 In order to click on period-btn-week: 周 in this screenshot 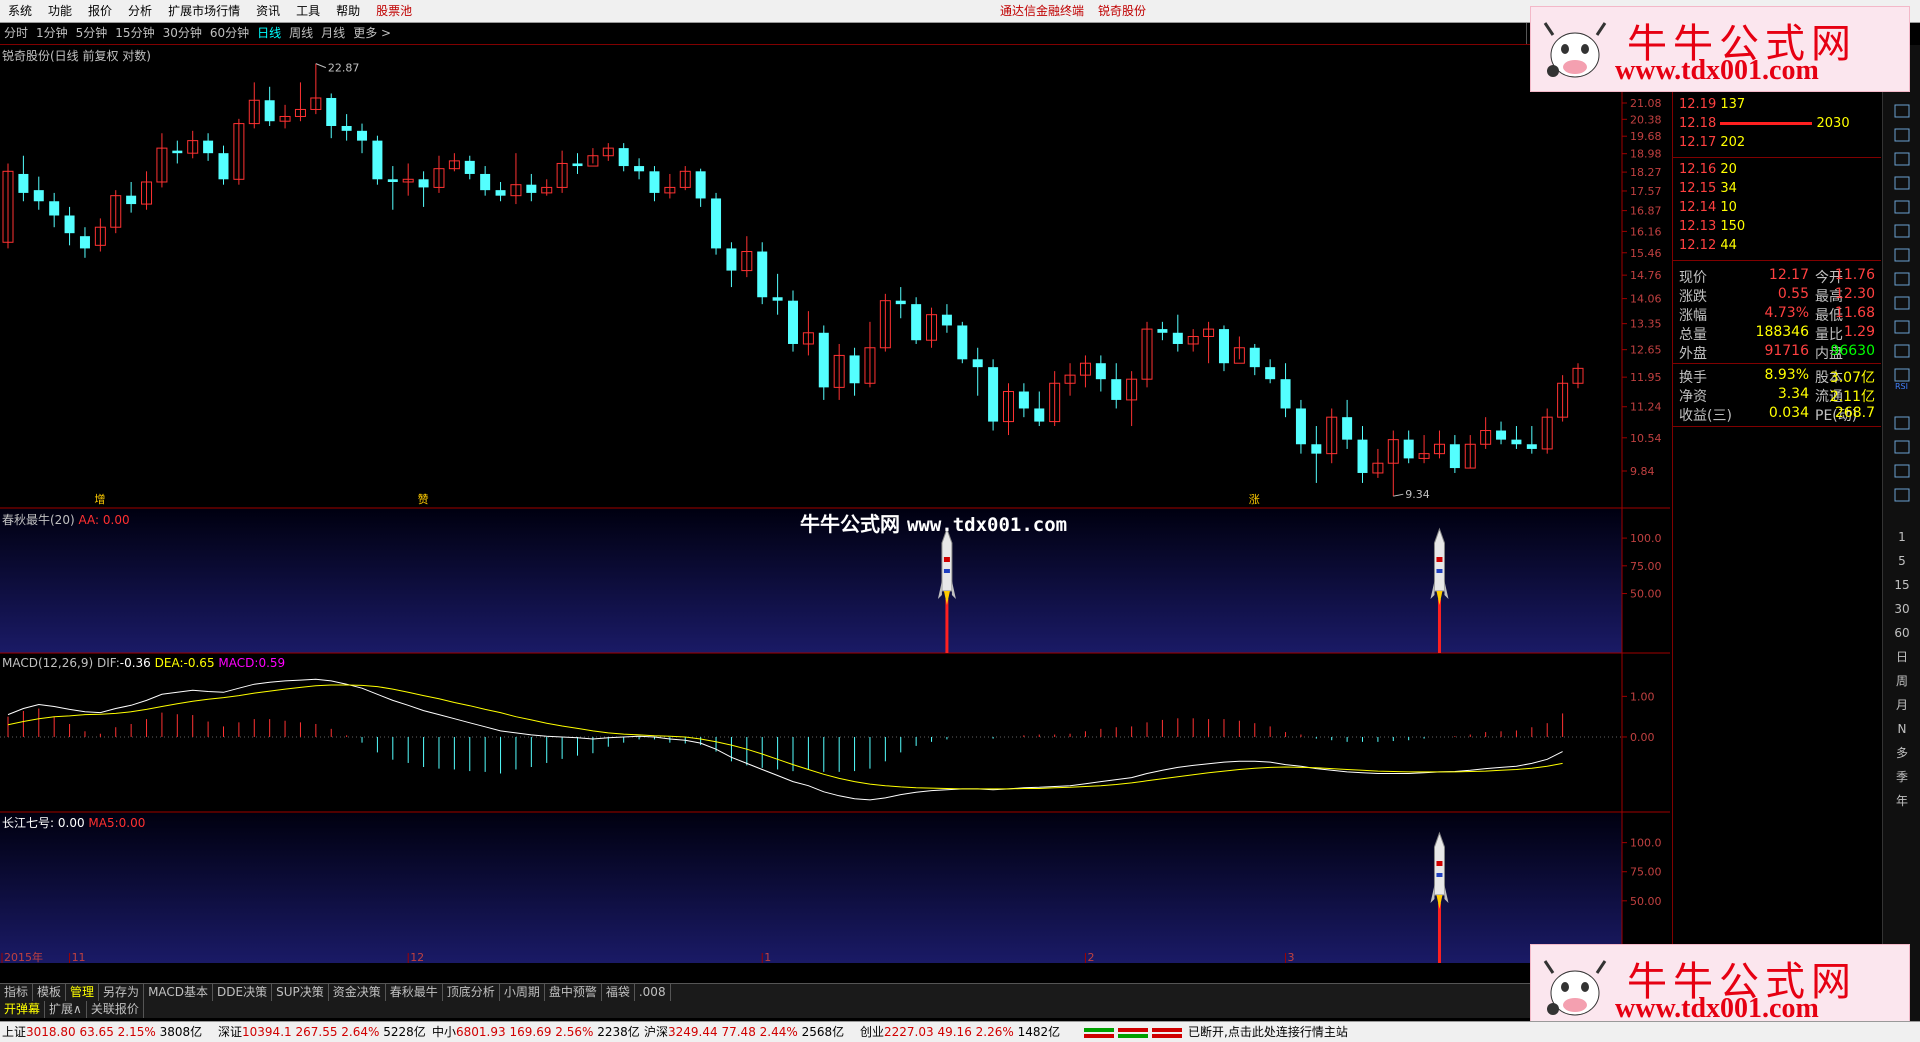, I will do `click(1901, 681)`.